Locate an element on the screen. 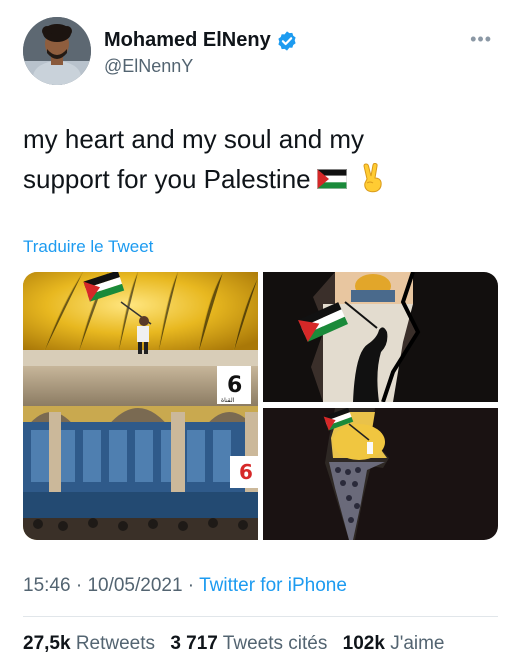 The image size is (520, 670). retweets-label: Retweets is located at coordinates (115, 643).